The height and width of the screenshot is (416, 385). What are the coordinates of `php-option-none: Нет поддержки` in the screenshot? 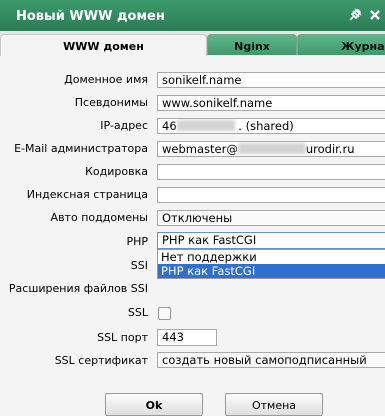 It's located at (271, 257).